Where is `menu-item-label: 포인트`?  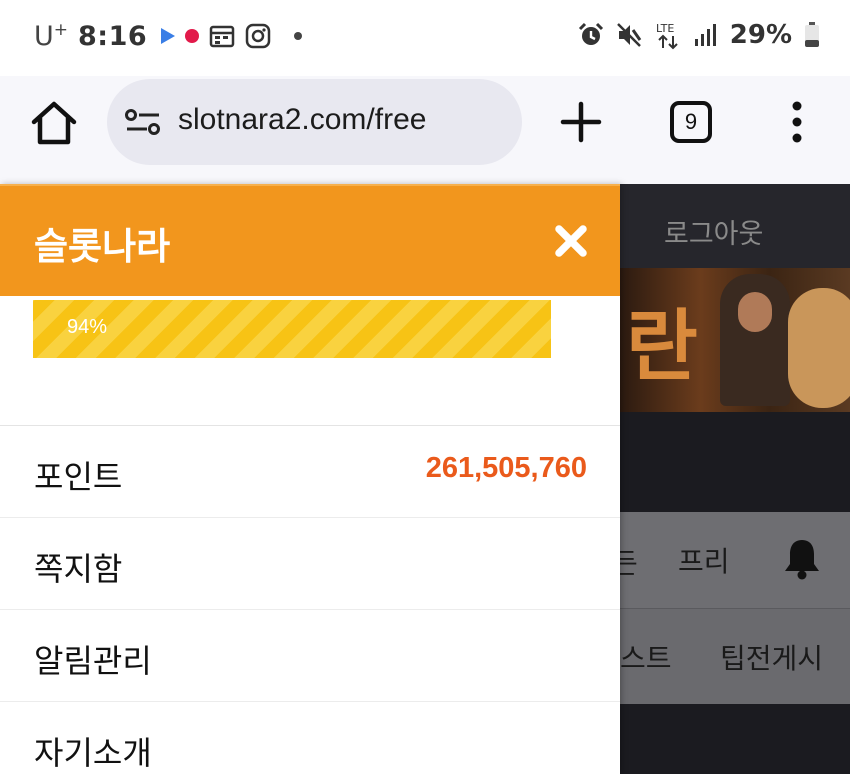 menu-item-label: 포인트 is located at coordinates (78, 477).